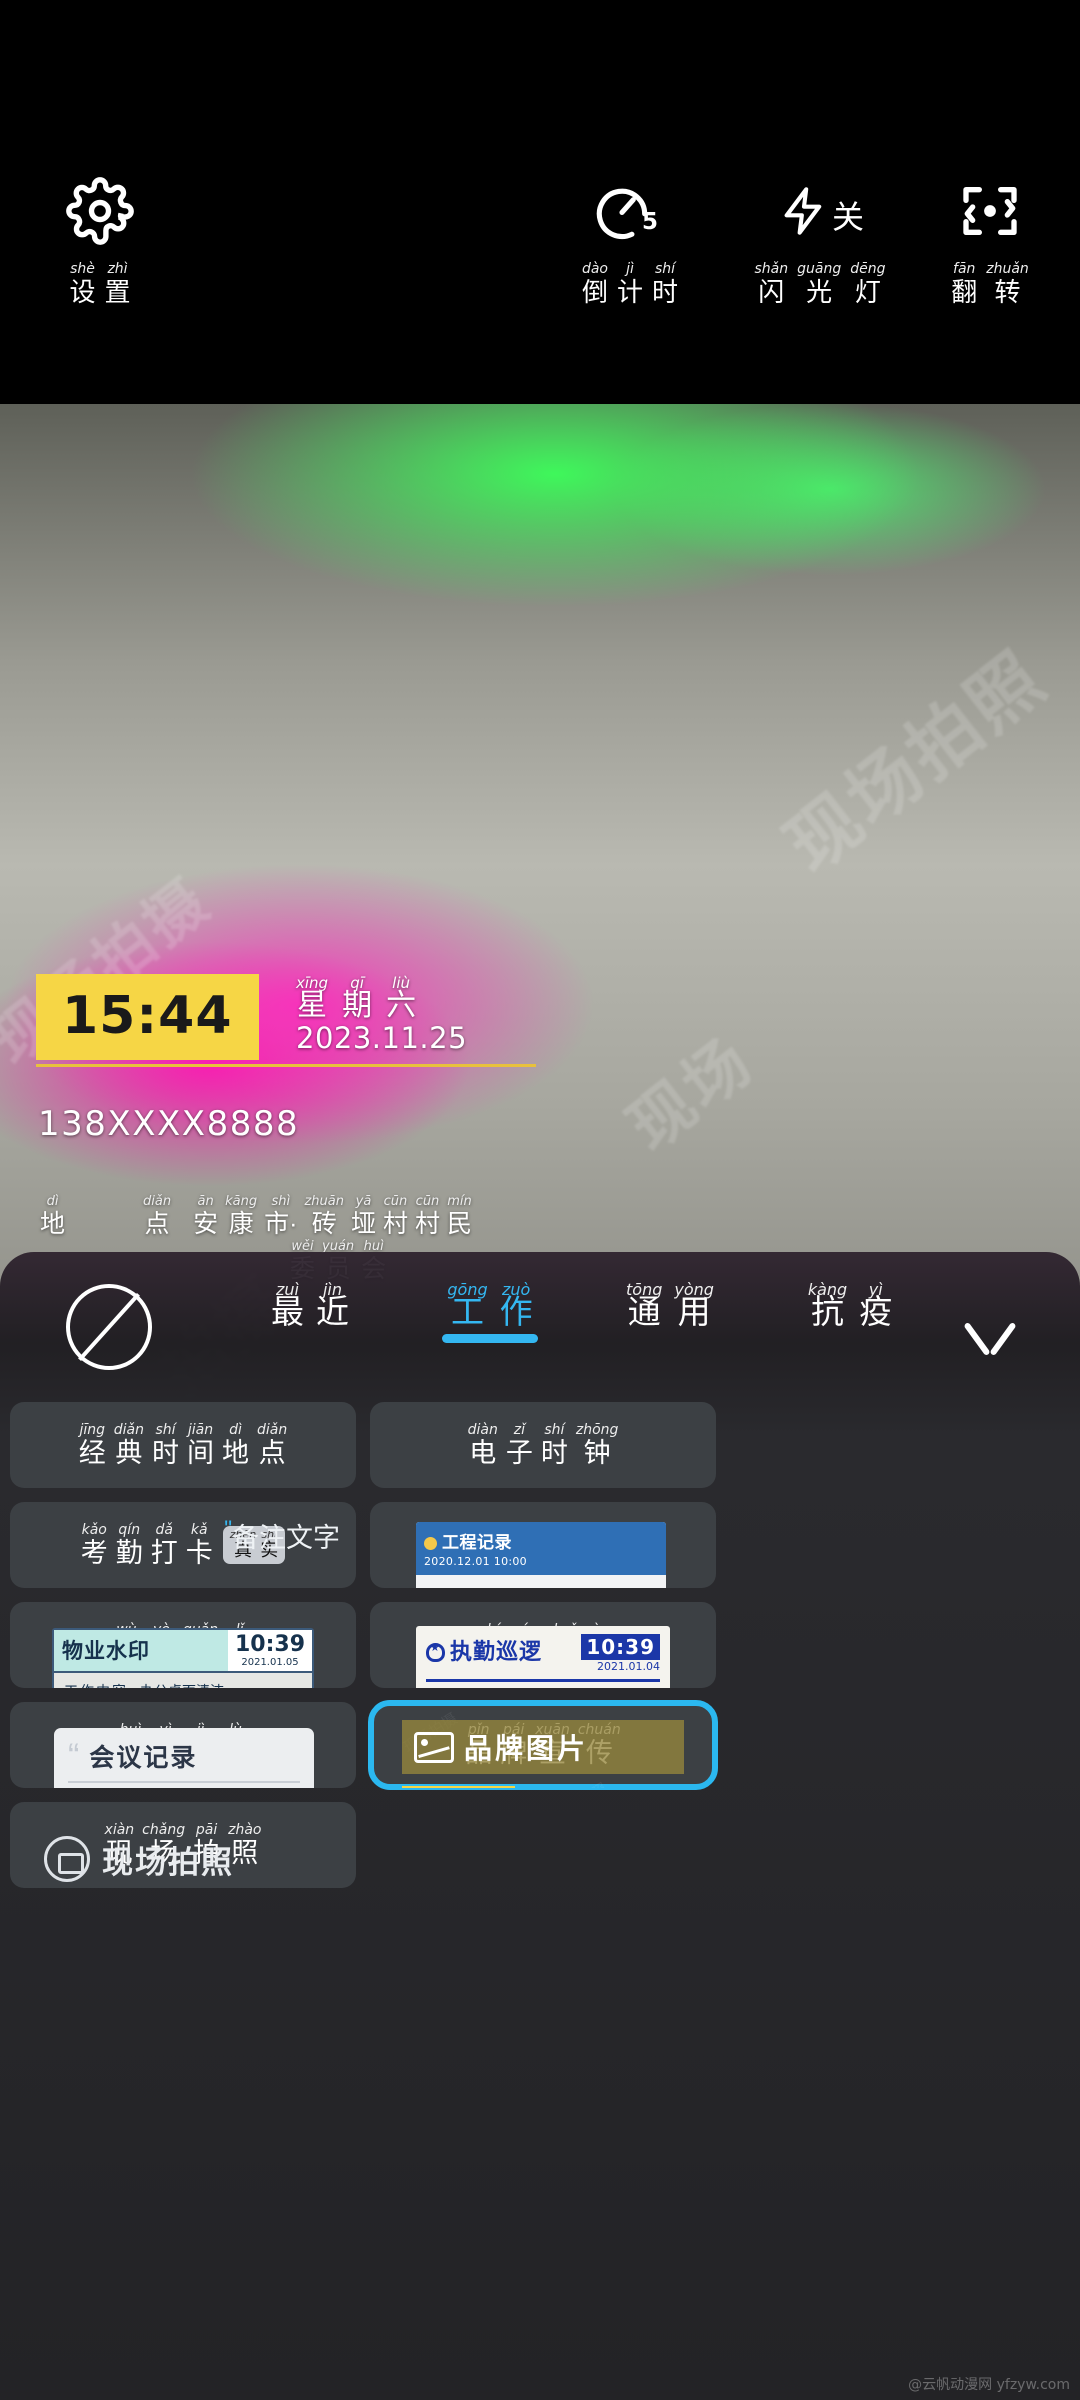  I want to click on timer-icon: 5, so click(630, 211).